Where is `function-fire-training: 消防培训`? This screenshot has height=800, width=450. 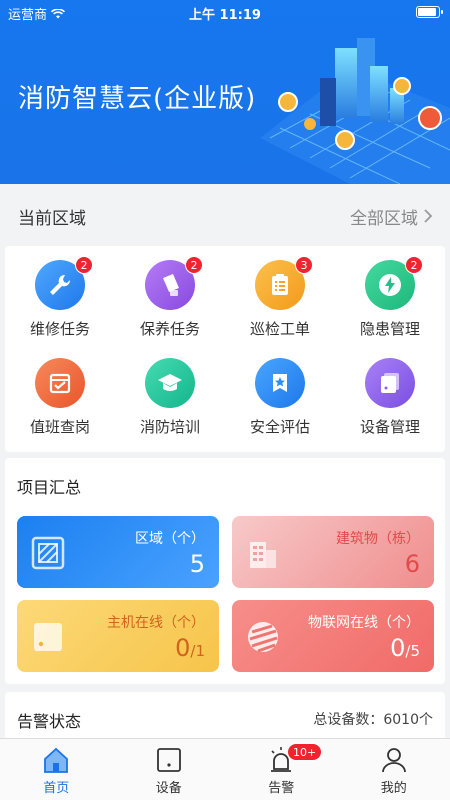 function-fire-training: 消防培训 is located at coordinates (170, 407).